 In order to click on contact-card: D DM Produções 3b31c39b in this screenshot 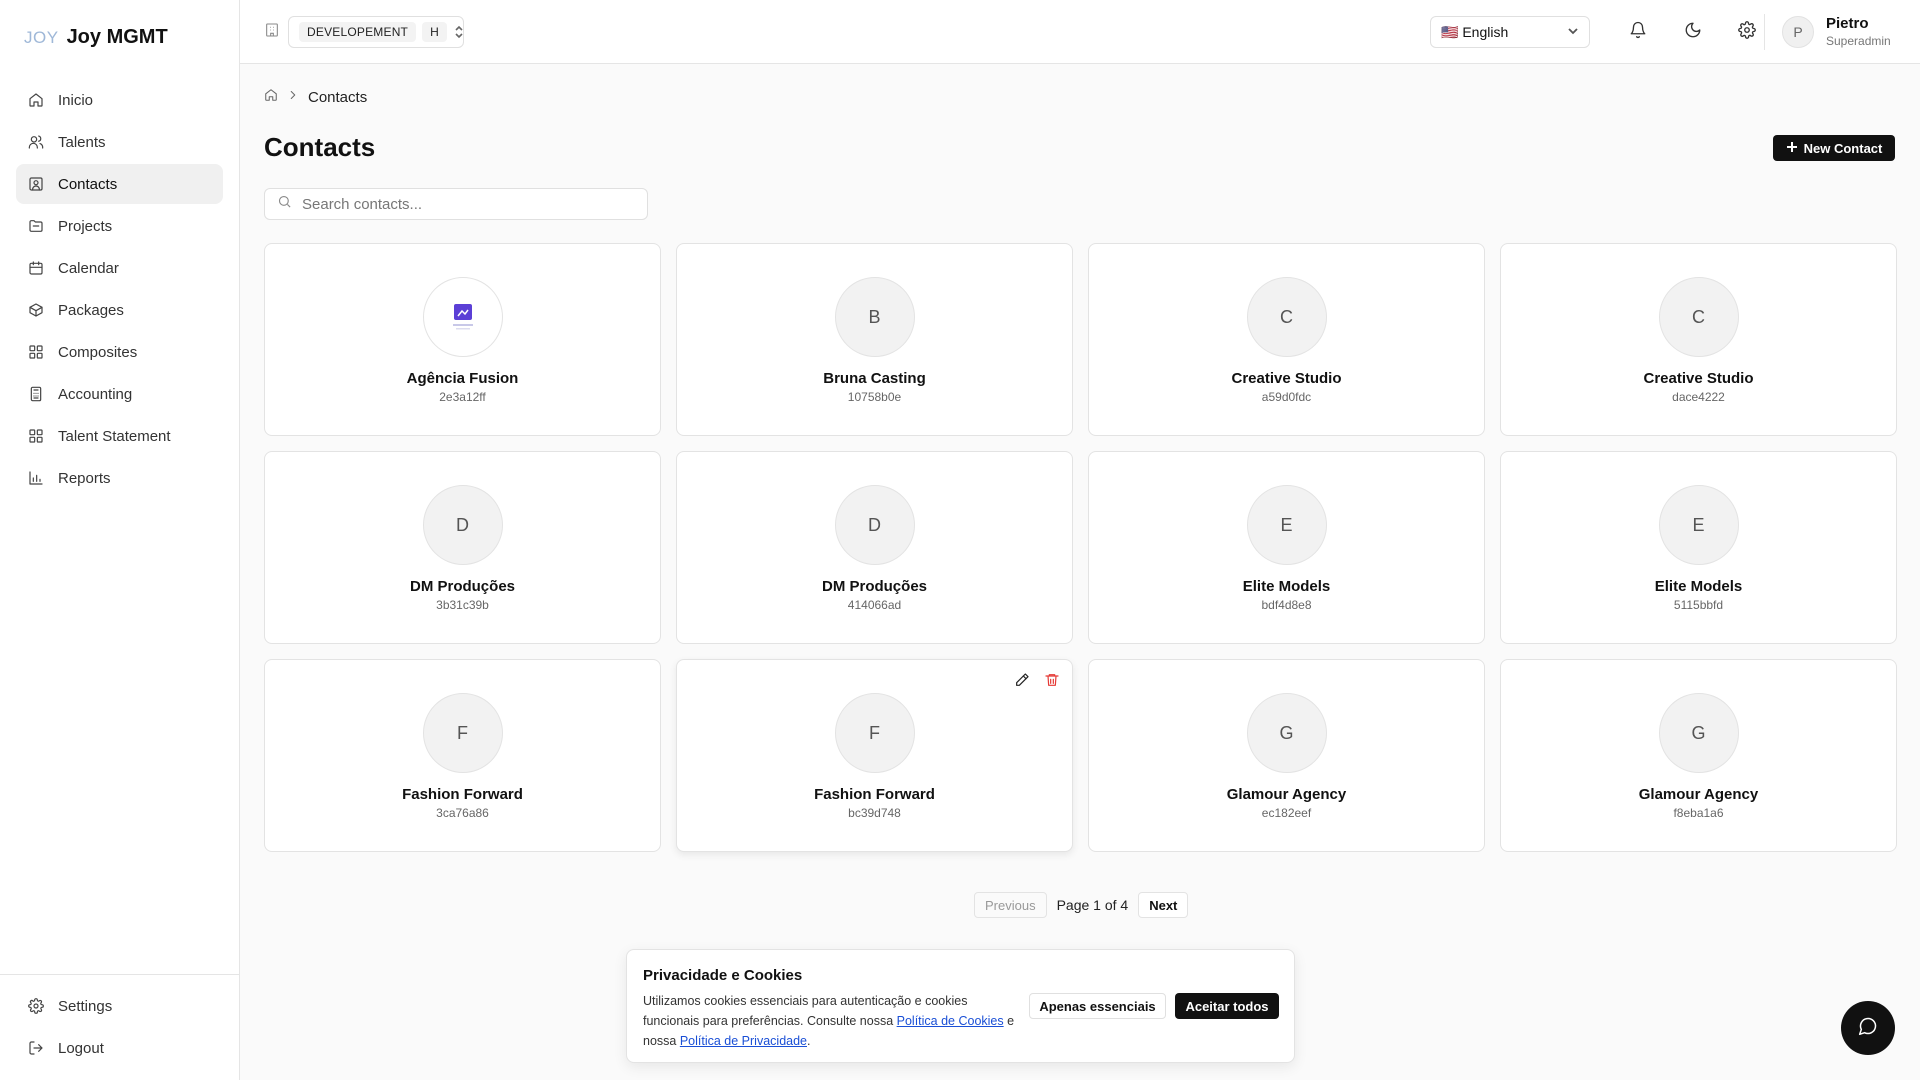, I will do `click(462, 547)`.